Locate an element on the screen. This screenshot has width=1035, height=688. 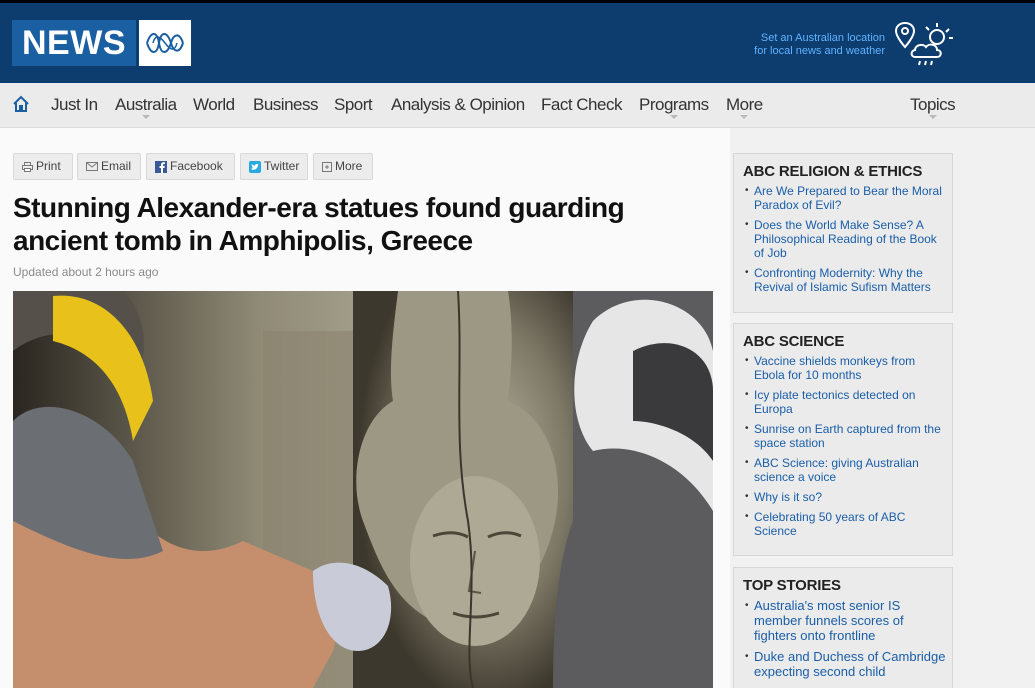
facebook-label: Facebook is located at coordinates (196, 166).